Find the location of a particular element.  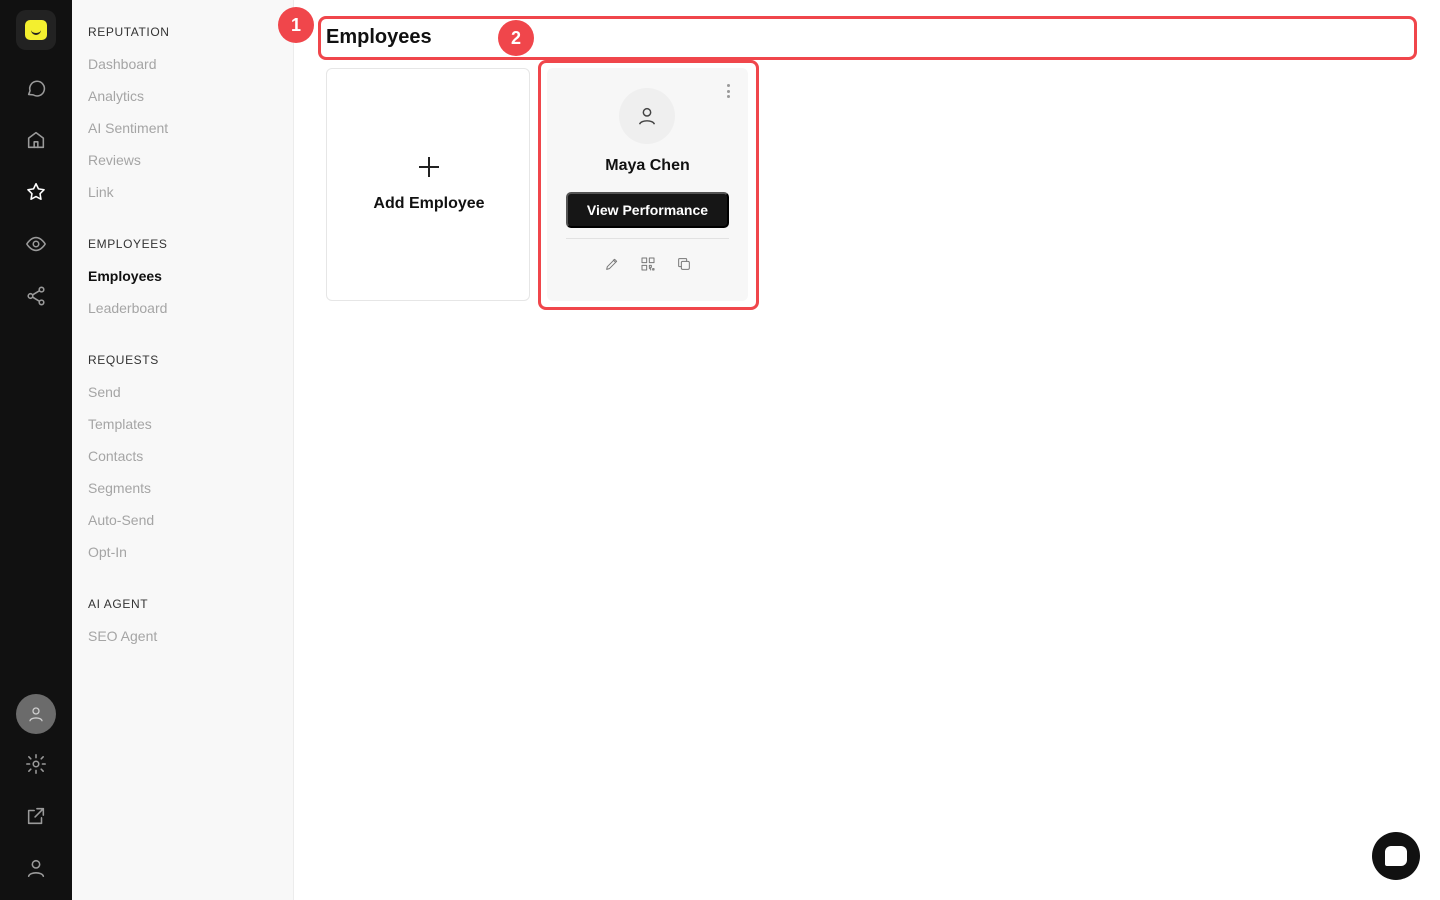

section-title-requests: REQUESTS is located at coordinates (123, 360).